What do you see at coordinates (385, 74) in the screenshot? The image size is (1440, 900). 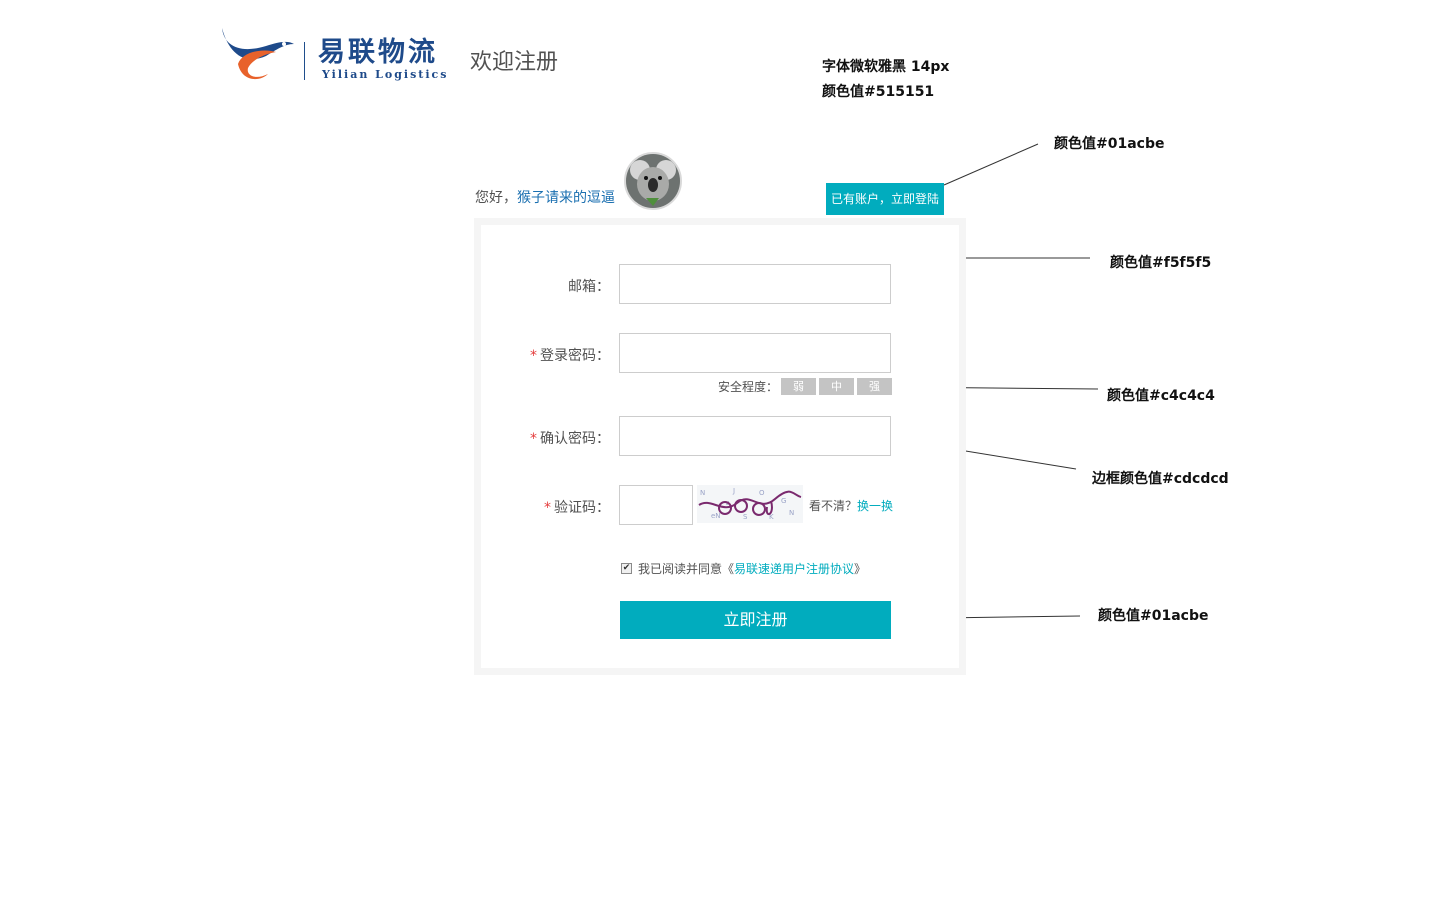 I see `brand-name-en: Yilian Logistics` at bounding box center [385, 74].